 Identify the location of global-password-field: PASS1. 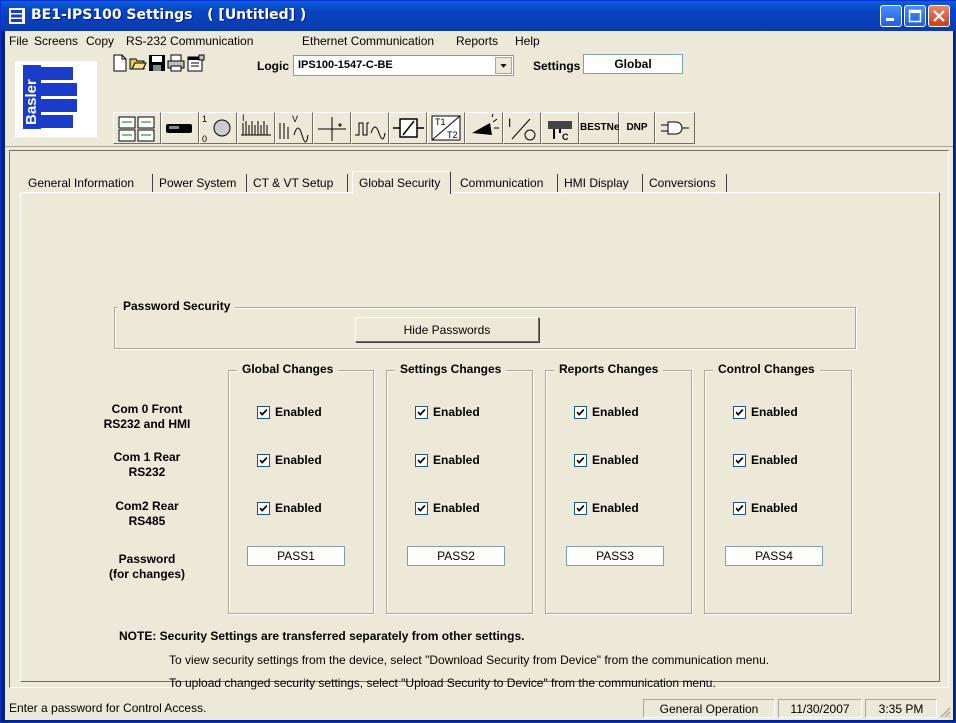
(296, 556).